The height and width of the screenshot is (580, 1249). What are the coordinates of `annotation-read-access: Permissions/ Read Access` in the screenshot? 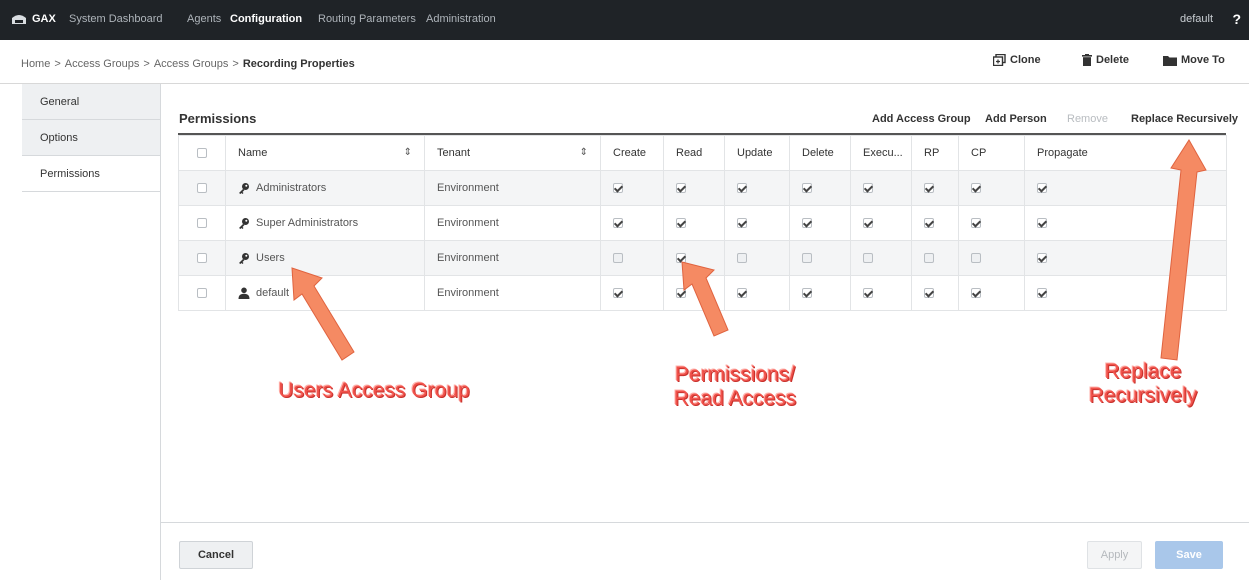 It's located at (735, 387).